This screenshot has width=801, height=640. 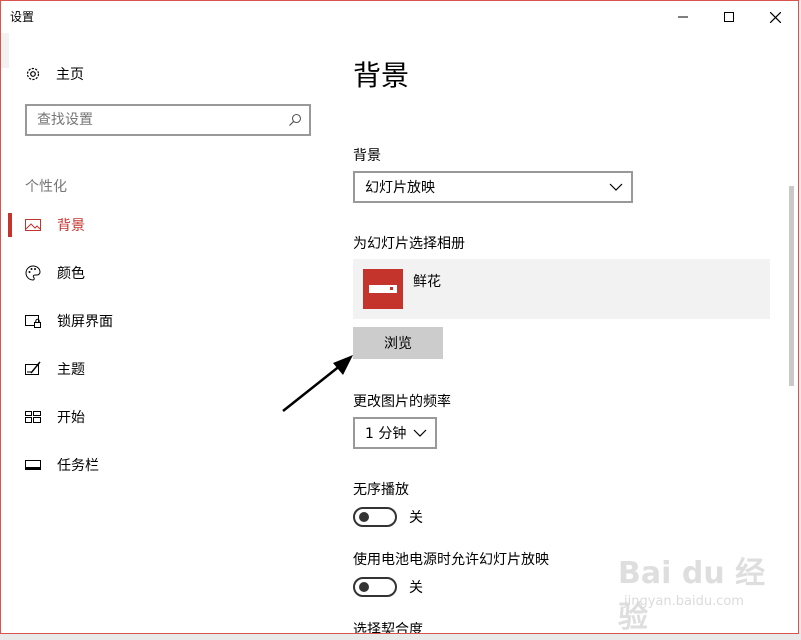 I want to click on background-label: 背景, so click(x=367, y=156).